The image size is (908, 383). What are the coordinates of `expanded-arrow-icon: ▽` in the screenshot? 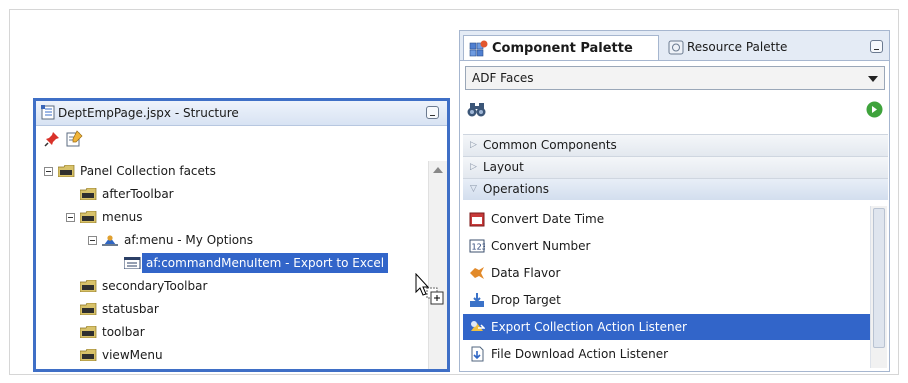 It's located at (473, 189).